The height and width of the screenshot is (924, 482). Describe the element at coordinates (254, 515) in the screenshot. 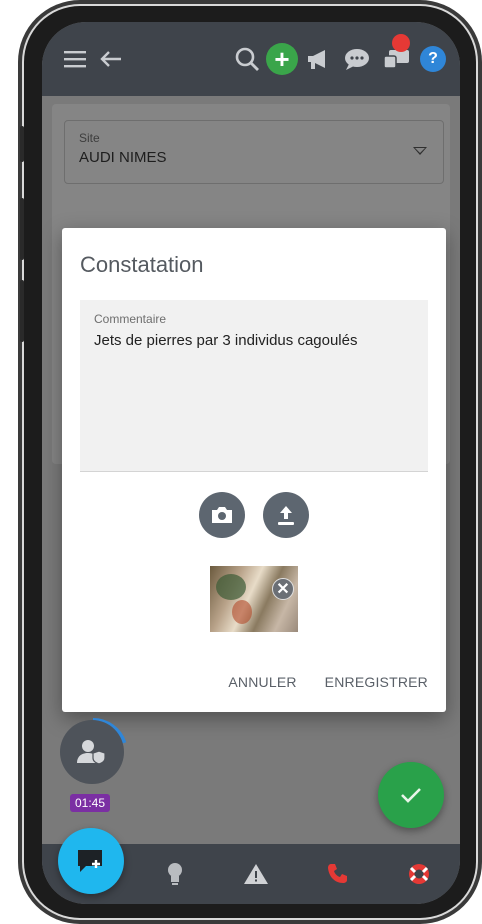

I see `media-buttons` at that location.